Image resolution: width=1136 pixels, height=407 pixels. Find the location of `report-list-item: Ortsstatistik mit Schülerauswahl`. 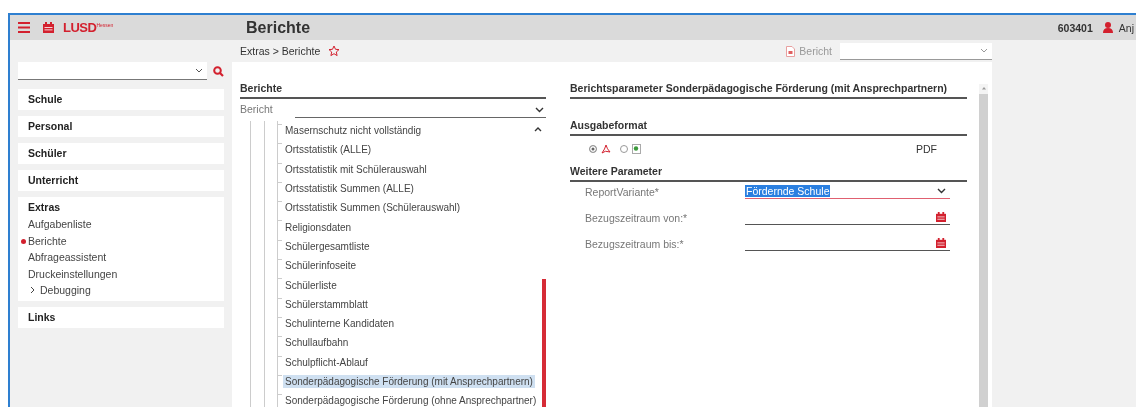

report-list-item: Ortsstatistik mit Schülerauswahl is located at coordinates (356, 169).